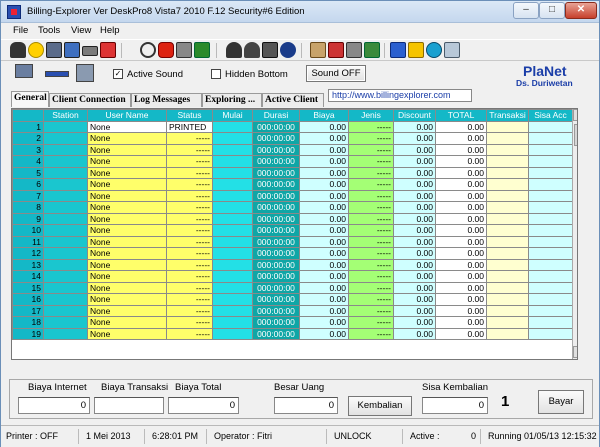 The image size is (600, 447). Describe the element at coordinates (252, 50) in the screenshot. I see `user-icon` at that location.